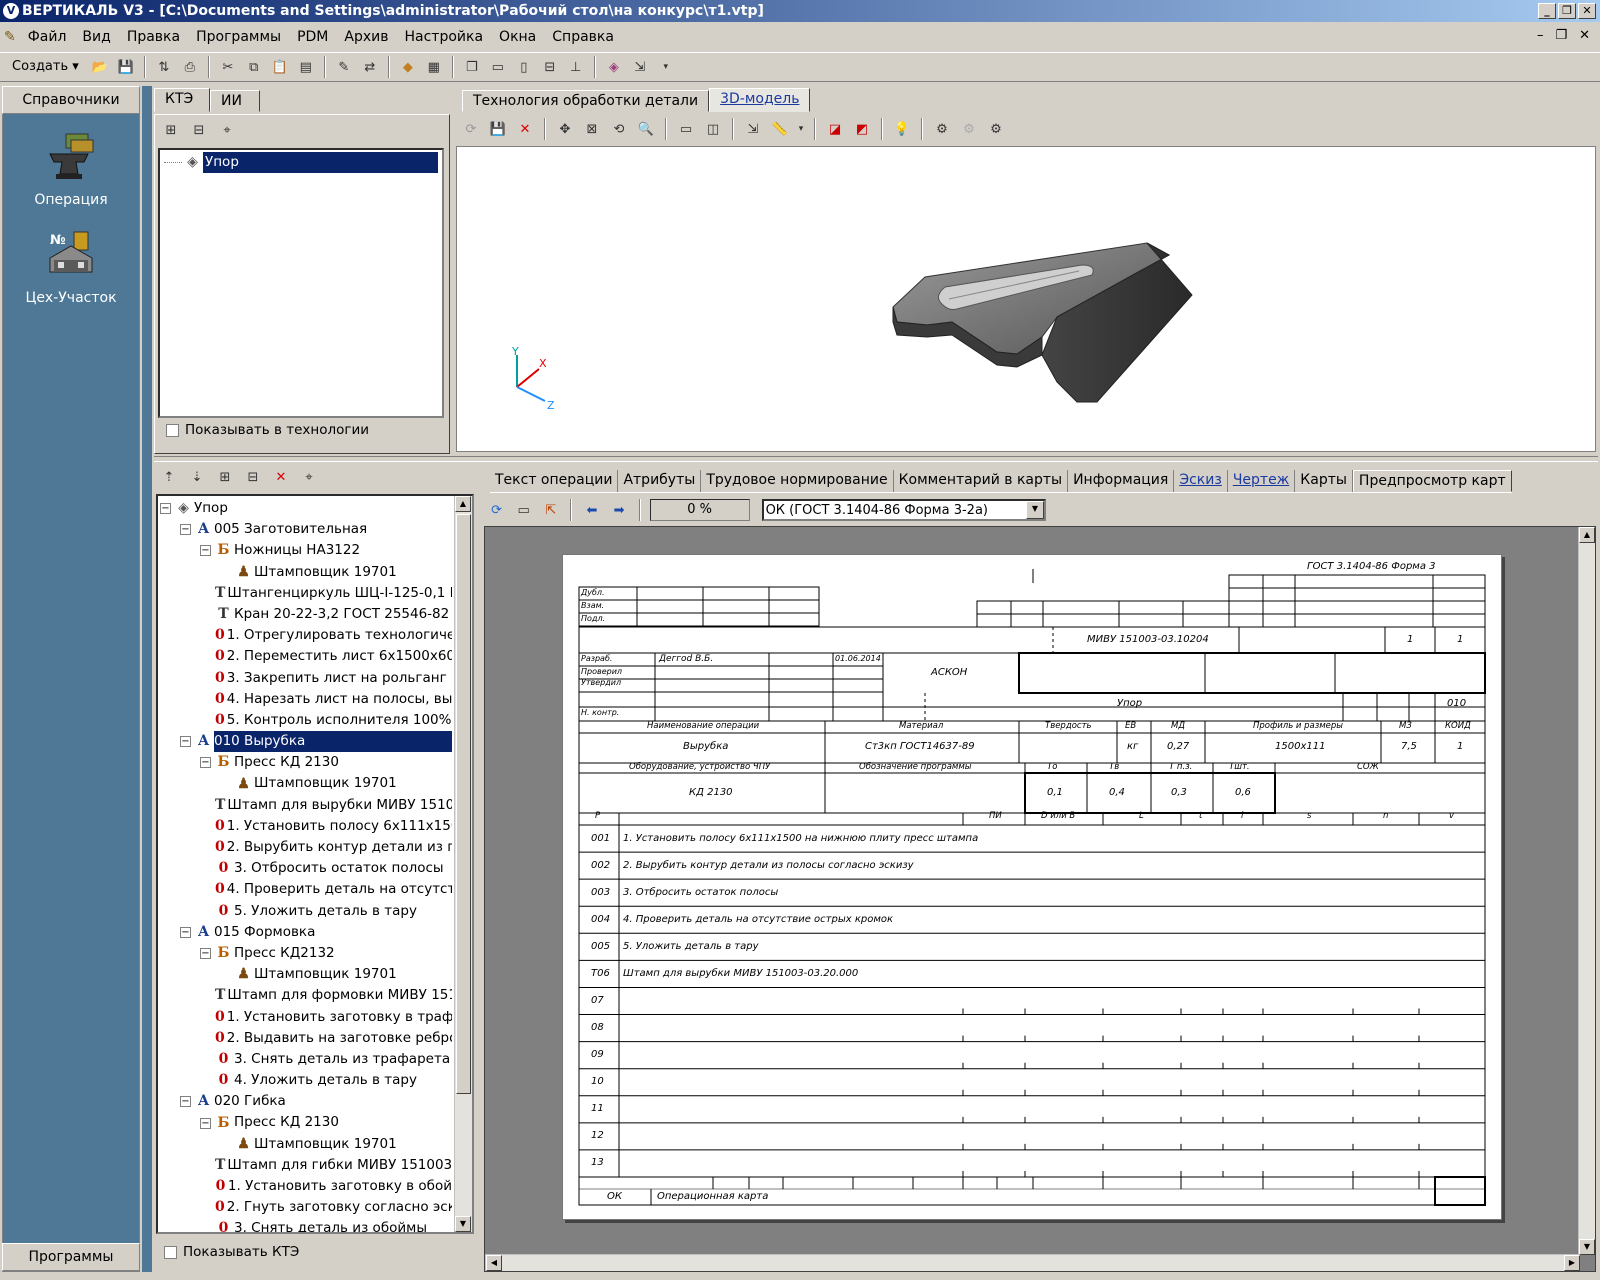  I want to click on tree-node: − Б Ножницы НА3122, so click(306, 550).